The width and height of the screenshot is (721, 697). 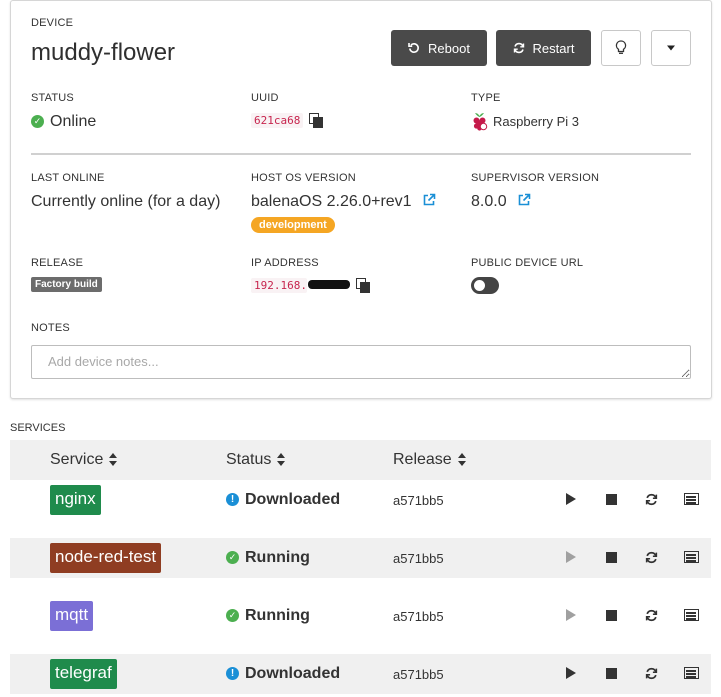 I want to click on service-column-header: Service, so click(x=84, y=460).